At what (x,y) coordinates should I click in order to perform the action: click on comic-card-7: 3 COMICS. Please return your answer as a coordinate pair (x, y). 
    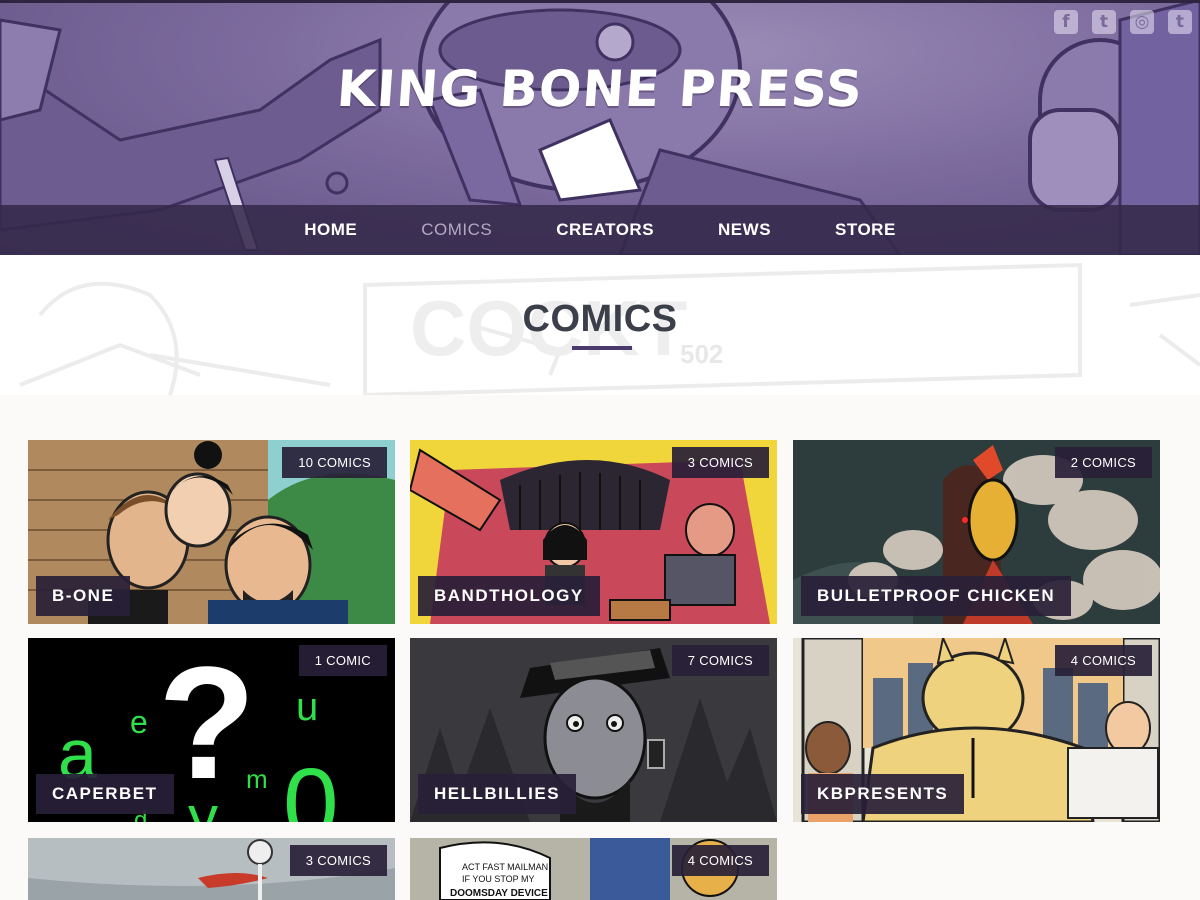
    Looking at the image, I should click on (211, 869).